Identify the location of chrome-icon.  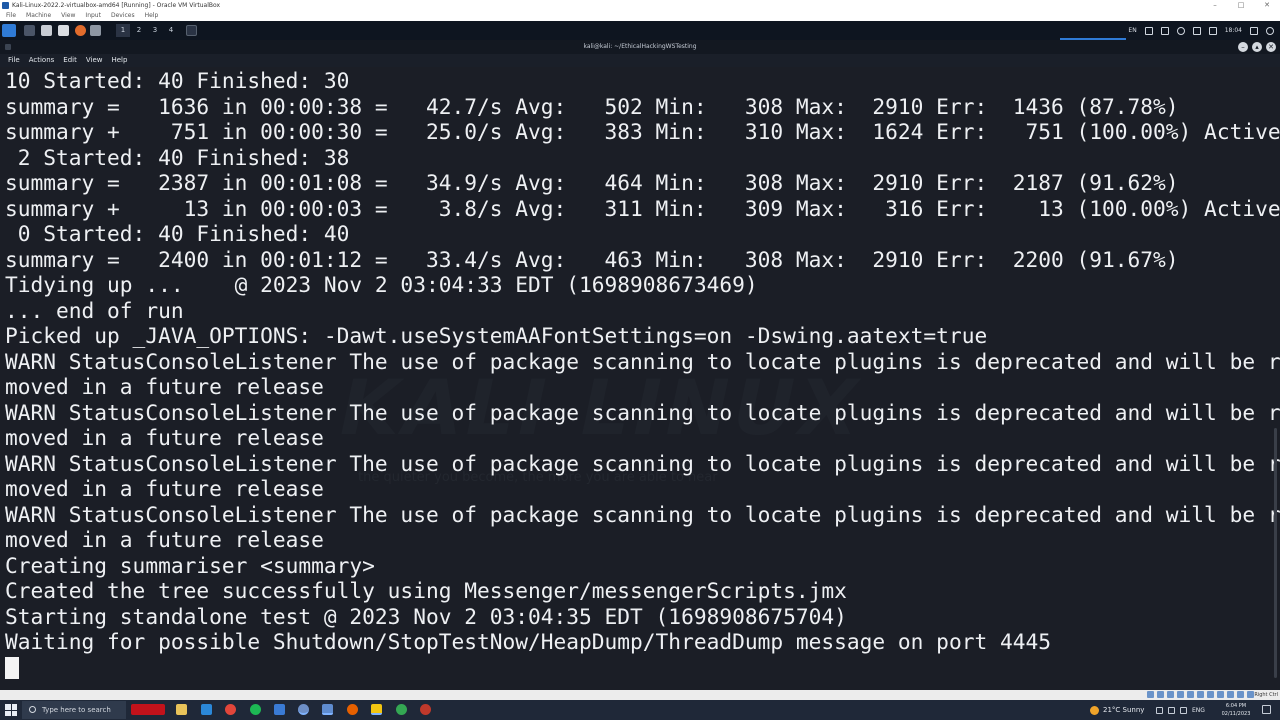
(230, 709).